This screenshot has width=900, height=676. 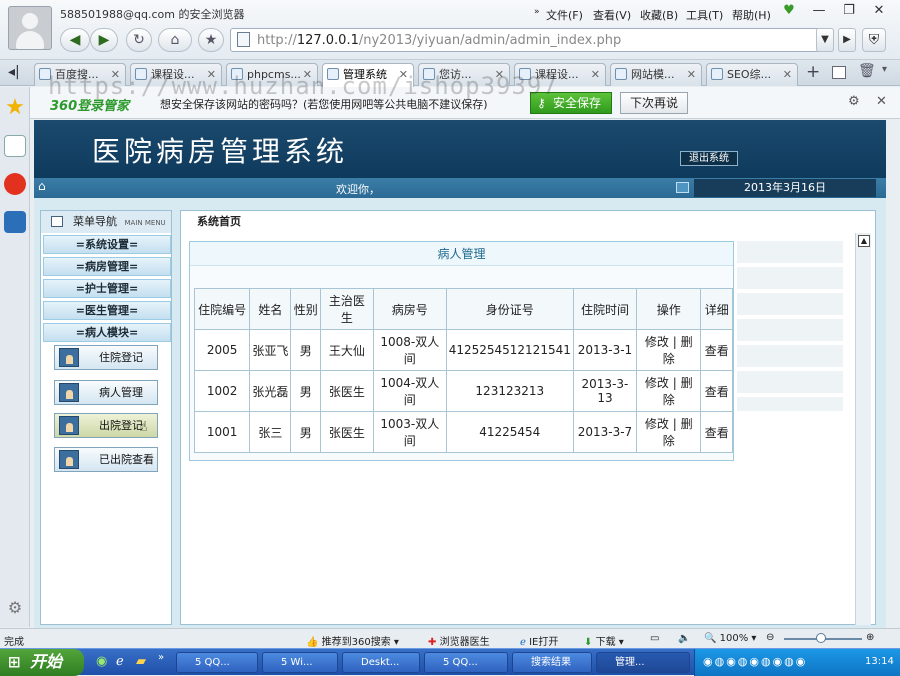 I want to click on ie-open-link: ℯ IE打开, so click(x=539, y=640).